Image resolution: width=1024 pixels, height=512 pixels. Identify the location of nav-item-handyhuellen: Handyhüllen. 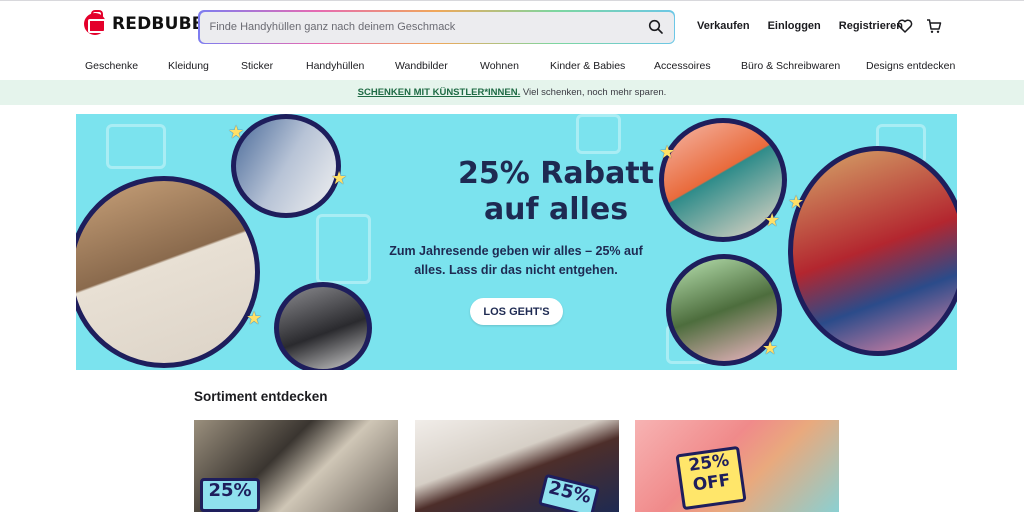
(335, 66).